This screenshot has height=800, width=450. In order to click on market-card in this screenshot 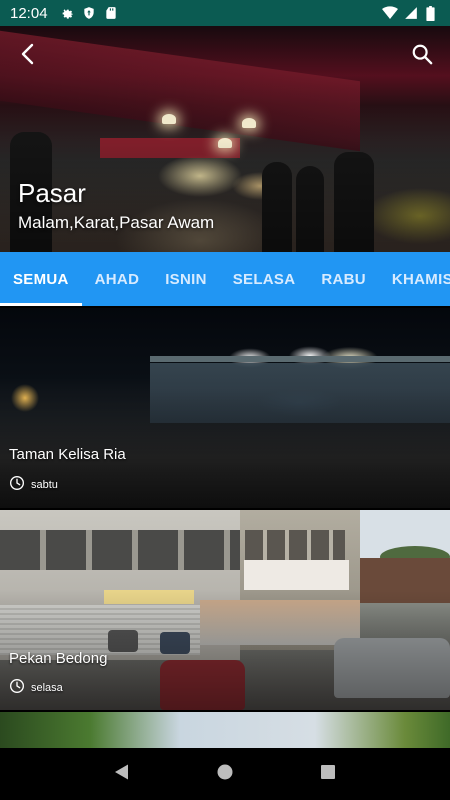, I will do `click(225, 732)`.